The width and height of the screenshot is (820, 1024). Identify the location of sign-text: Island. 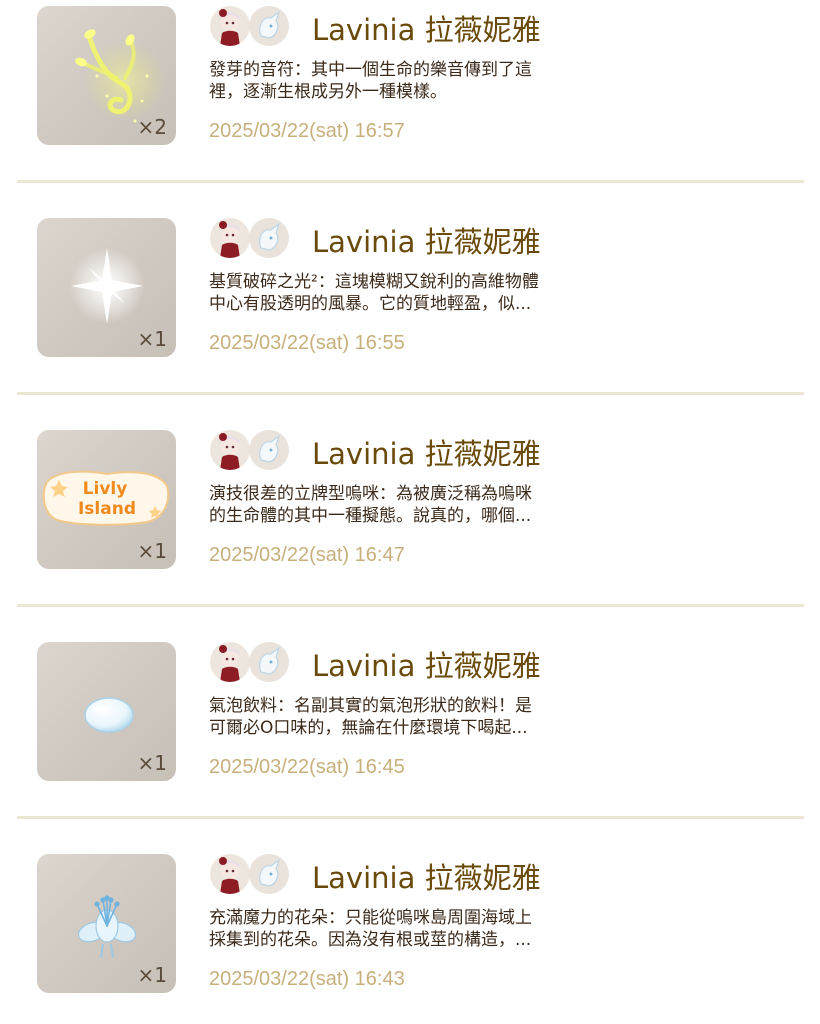
(107, 509).